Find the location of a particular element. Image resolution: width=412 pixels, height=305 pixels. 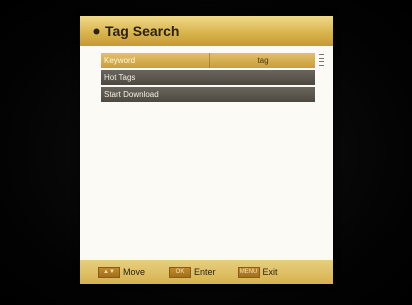

menu-key-icon: MENU is located at coordinates (248, 272).